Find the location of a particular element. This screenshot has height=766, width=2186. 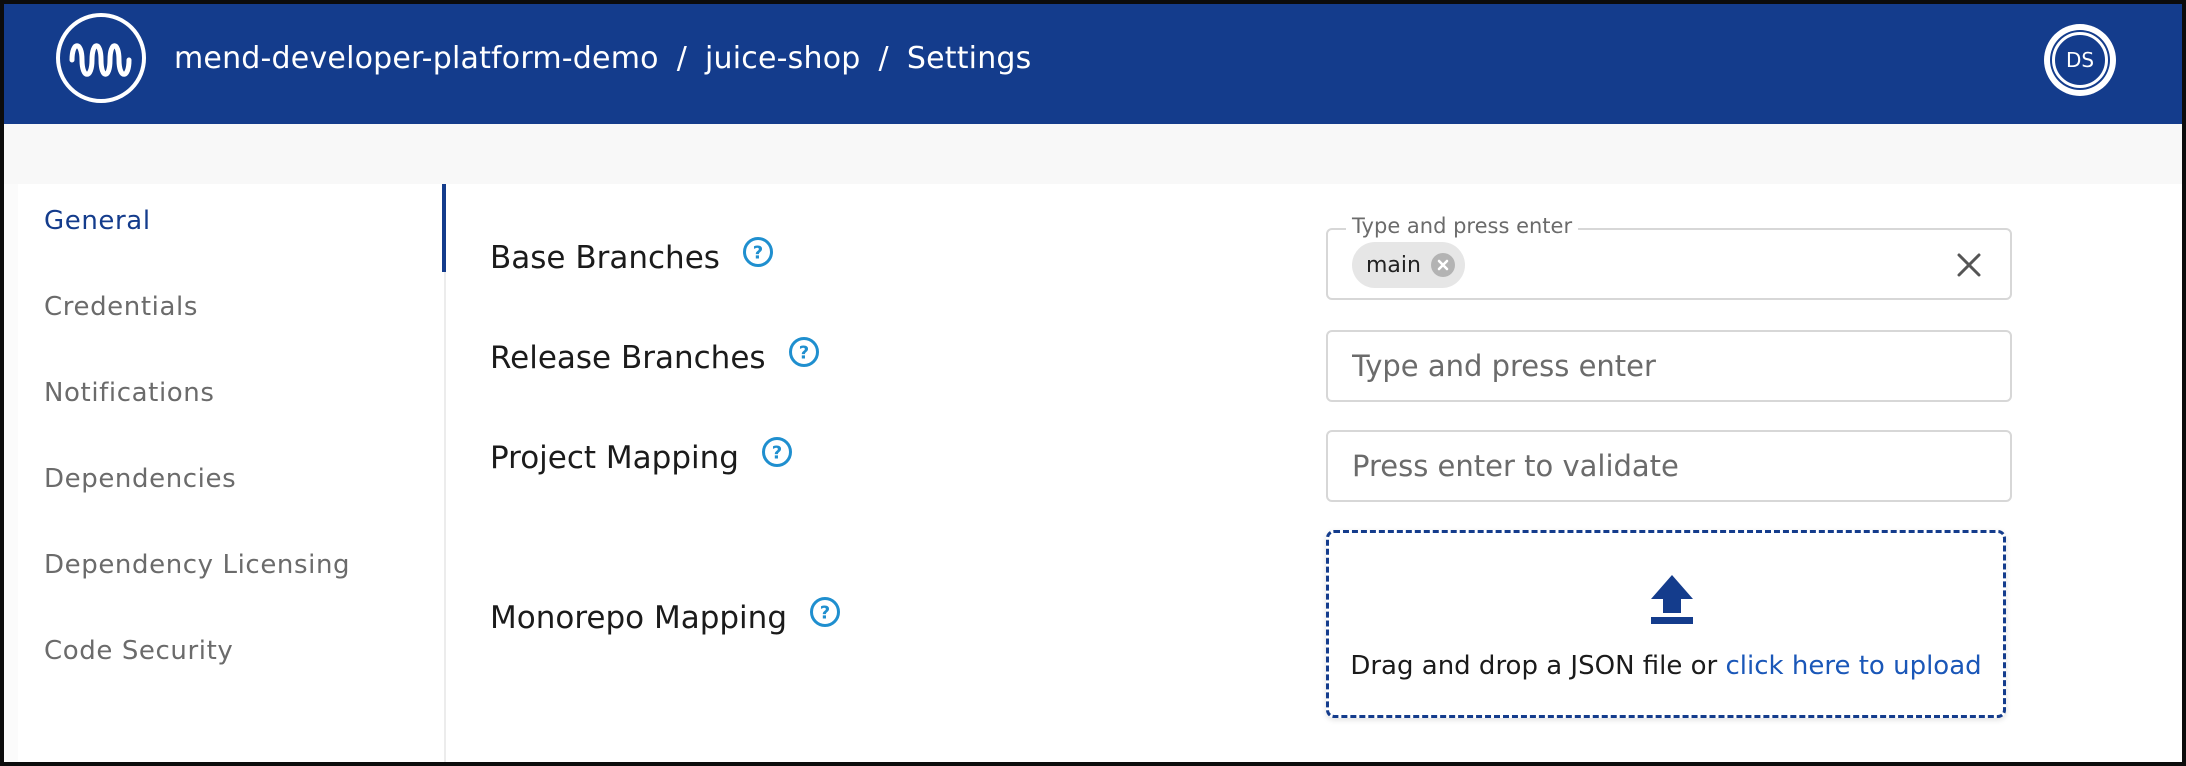

sidebar-item-dependency-licensing: Dependency Licensing is located at coordinates (197, 570).